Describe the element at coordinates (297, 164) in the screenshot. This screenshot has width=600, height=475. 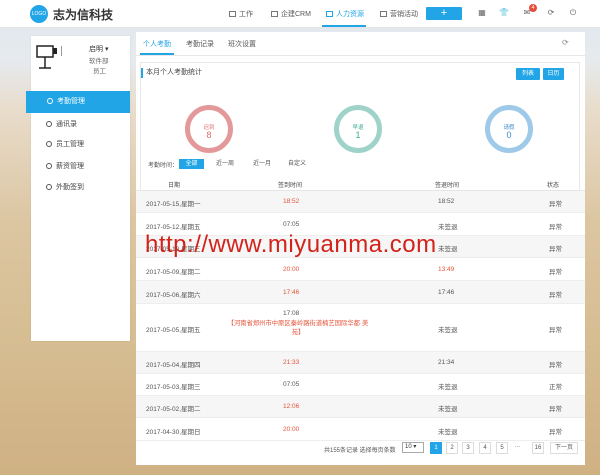
I see `filter-custom: 自定义` at that location.